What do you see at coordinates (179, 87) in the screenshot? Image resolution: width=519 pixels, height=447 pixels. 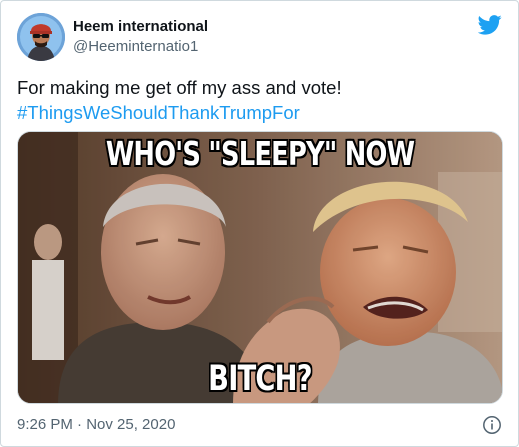 I see `tweet-body: For making me get off my ass and vote!` at bounding box center [179, 87].